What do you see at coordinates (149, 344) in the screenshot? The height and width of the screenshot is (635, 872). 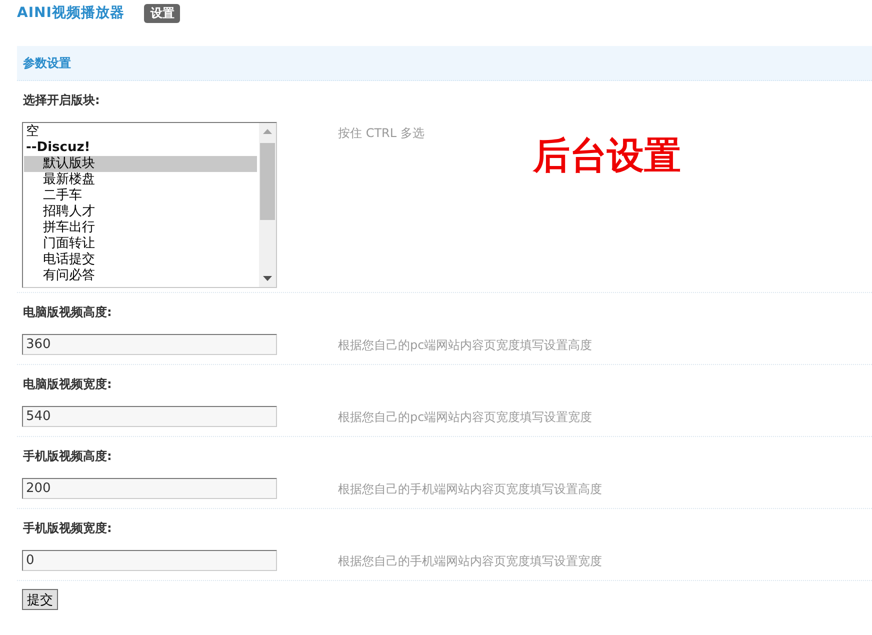 I see `text-input: 360` at bounding box center [149, 344].